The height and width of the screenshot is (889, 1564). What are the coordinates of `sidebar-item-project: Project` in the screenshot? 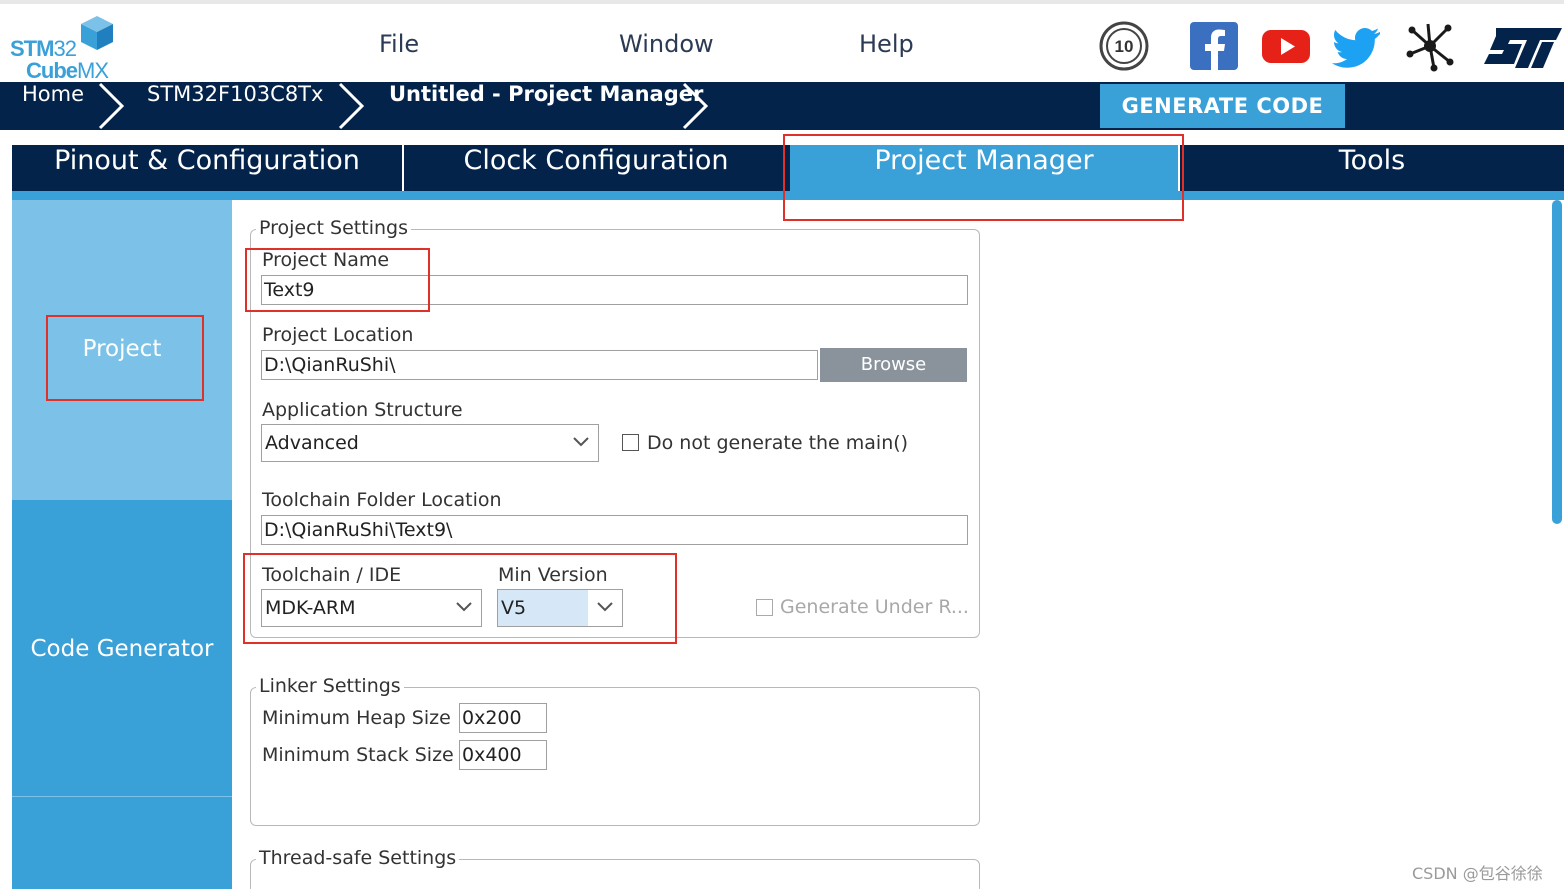 It's located at (122, 350).